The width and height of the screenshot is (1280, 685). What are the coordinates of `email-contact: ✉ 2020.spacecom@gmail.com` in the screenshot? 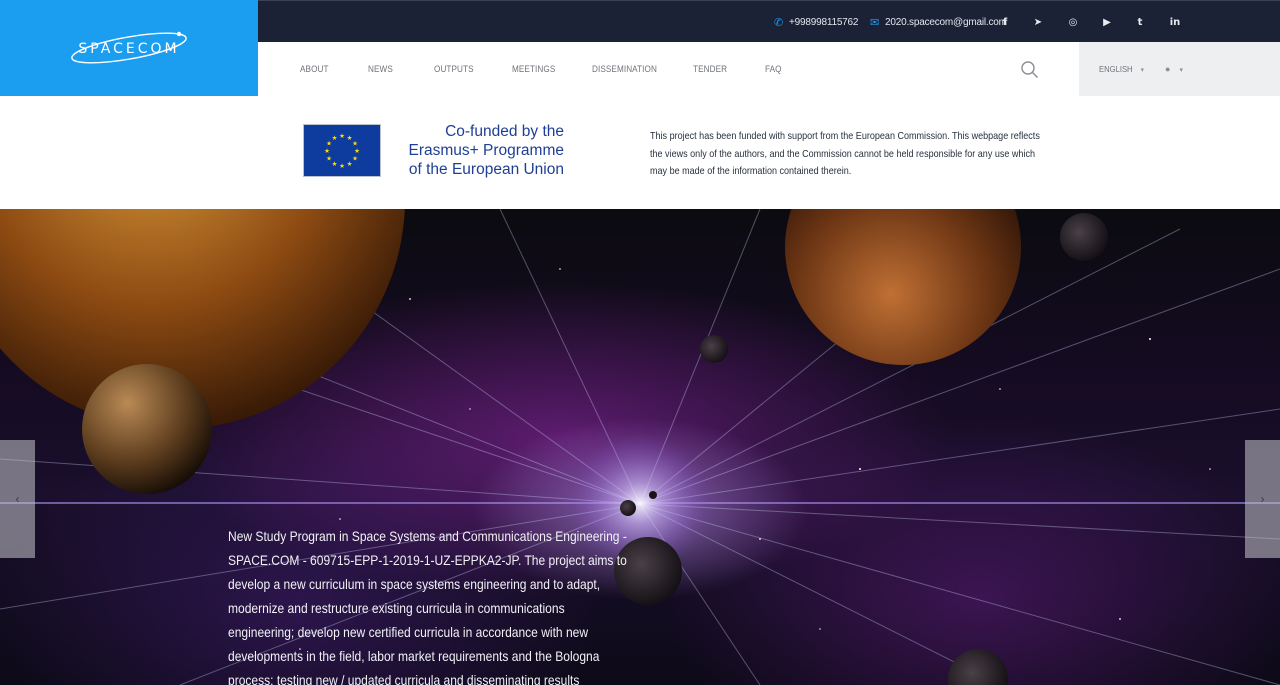 It's located at (938, 22).